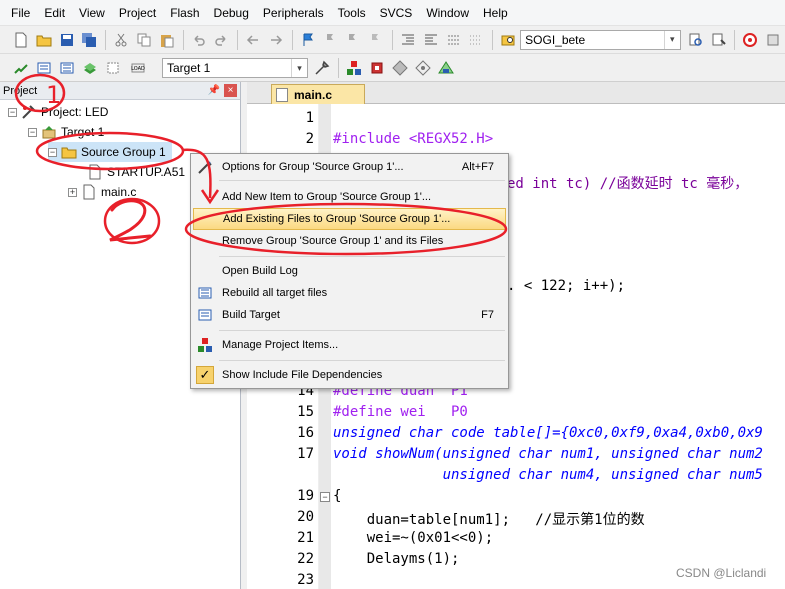 This screenshot has height=589, width=785. I want to click on pin-icon: 📌, so click(214, 90).